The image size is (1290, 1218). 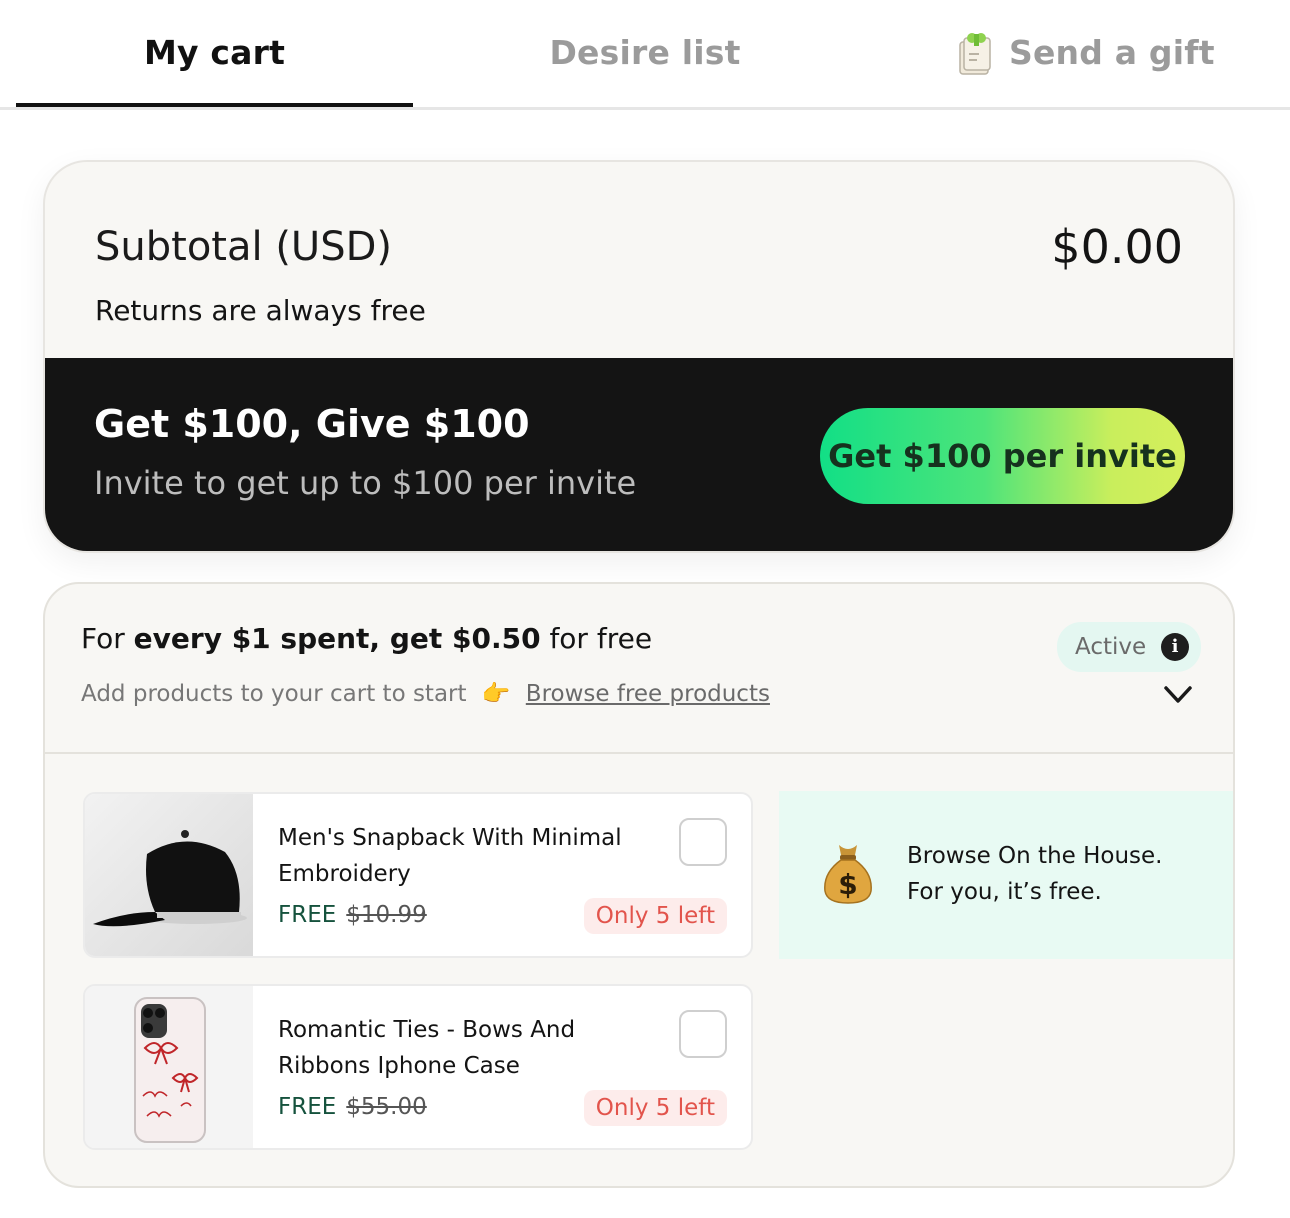 I want to click on rewards-title-prefix: For, so click(x=107, y=638).